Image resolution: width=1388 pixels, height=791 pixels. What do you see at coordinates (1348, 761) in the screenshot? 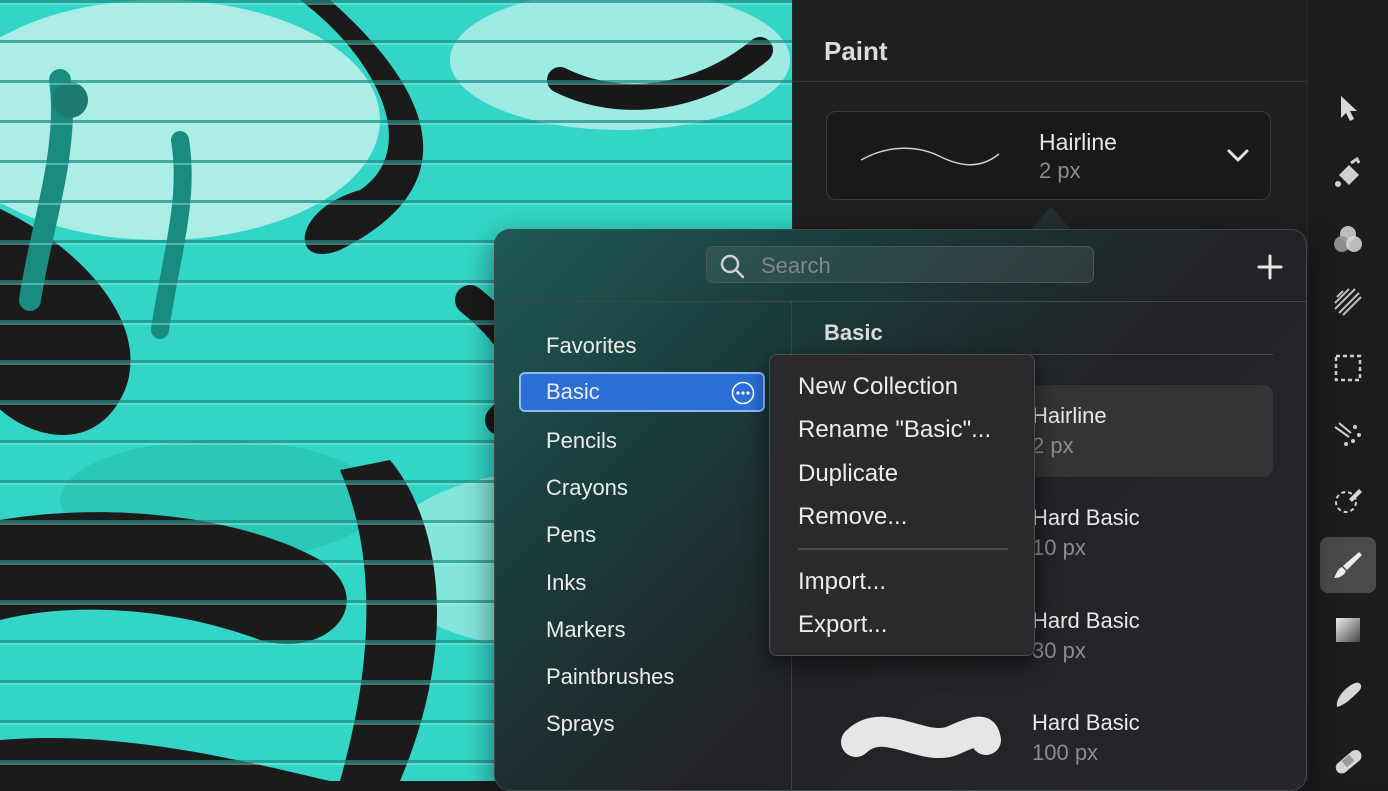
I see `bandage-icon` at bounding box center [1348, 761].